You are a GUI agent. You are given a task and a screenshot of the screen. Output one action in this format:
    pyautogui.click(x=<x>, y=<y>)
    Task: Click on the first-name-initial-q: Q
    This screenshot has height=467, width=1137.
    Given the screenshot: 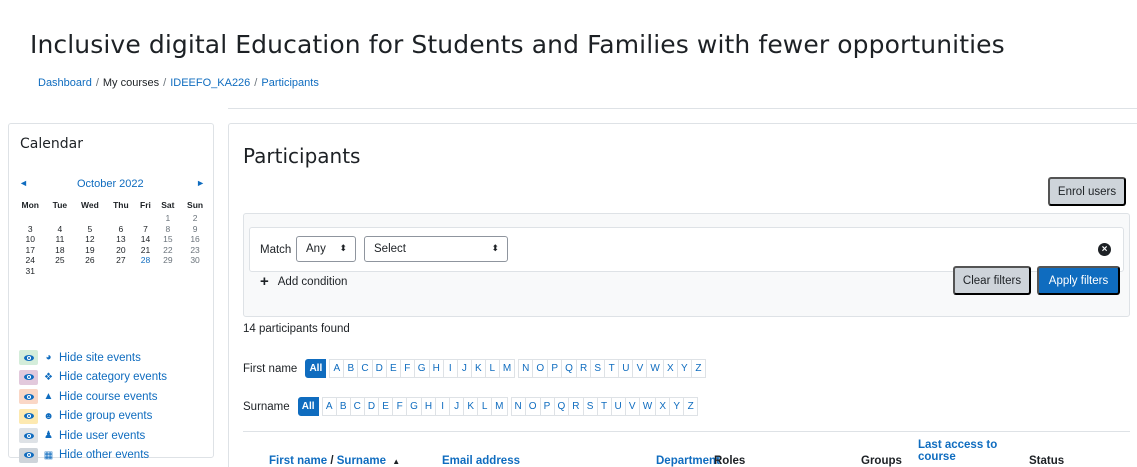 What is the action you would take?
    pyautogui.click(x=569, y=368)
    